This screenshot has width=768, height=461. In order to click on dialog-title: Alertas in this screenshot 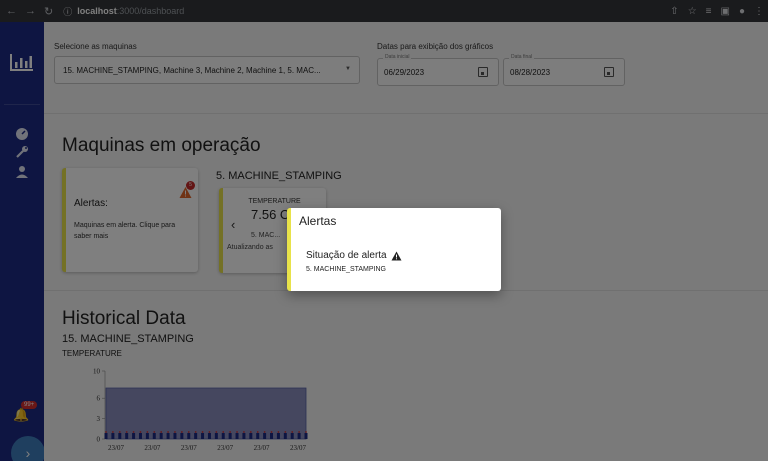, I will do `click(318, 221)`.